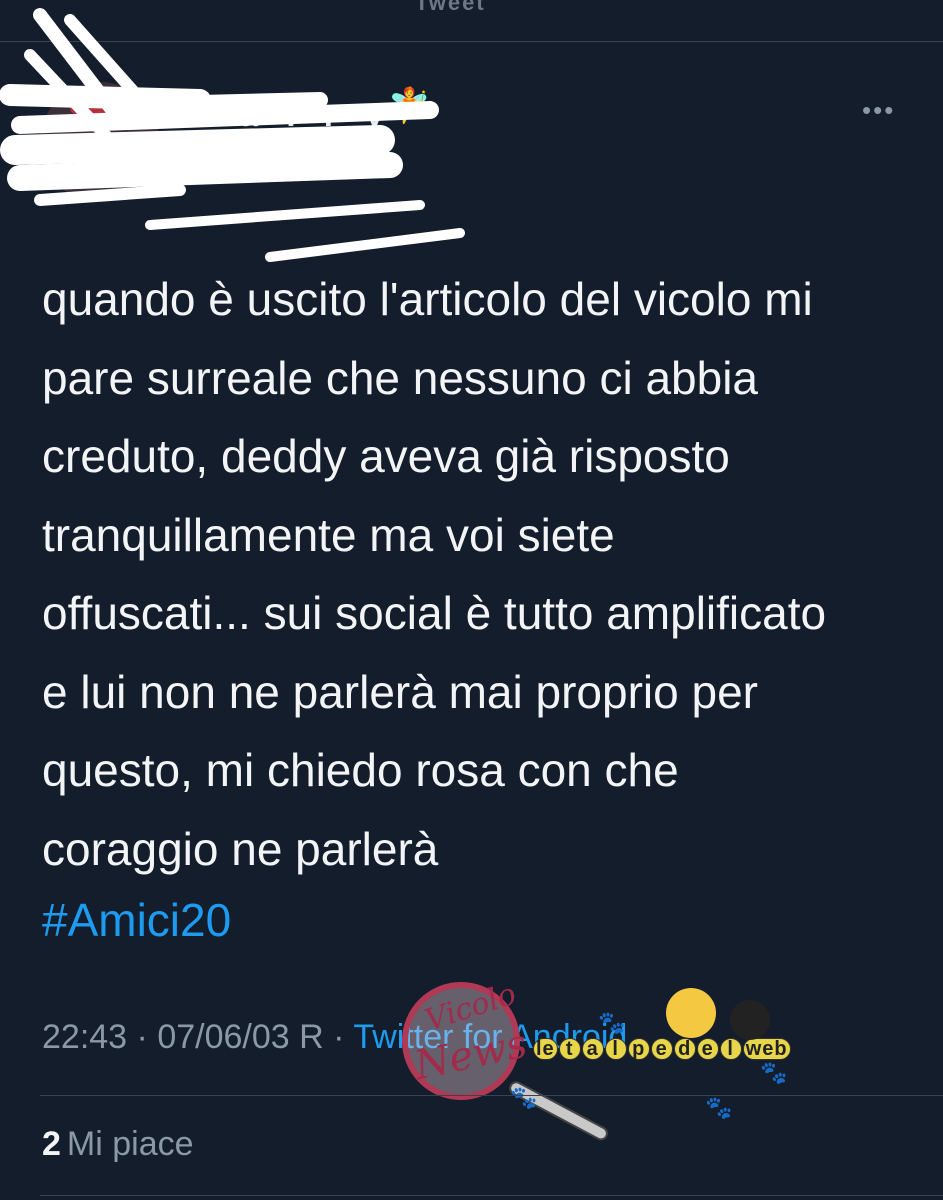  I want to click on redaction-scribble, so click(232, 135).